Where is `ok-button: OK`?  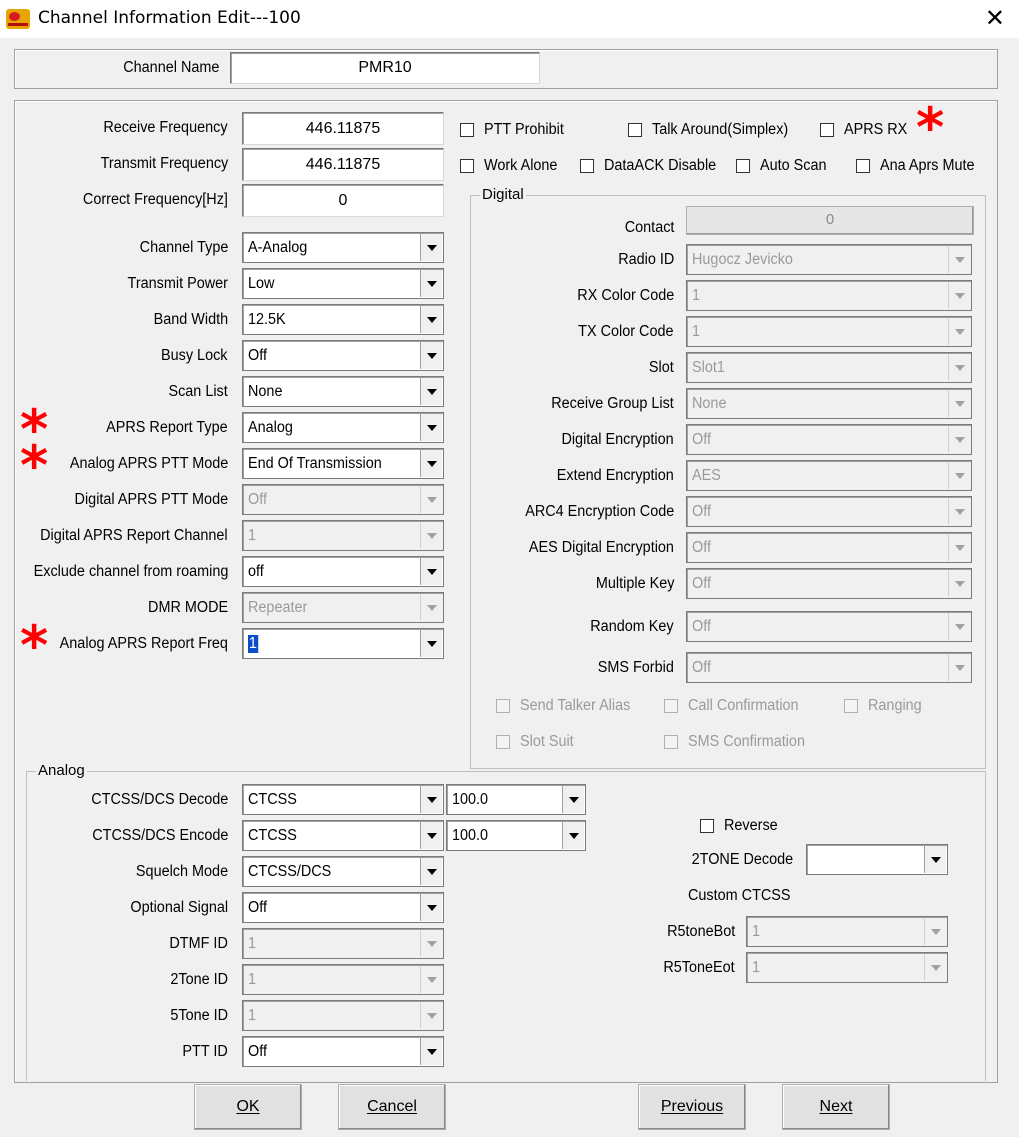 ok-button: OK is located at coordinates (248, 1107).